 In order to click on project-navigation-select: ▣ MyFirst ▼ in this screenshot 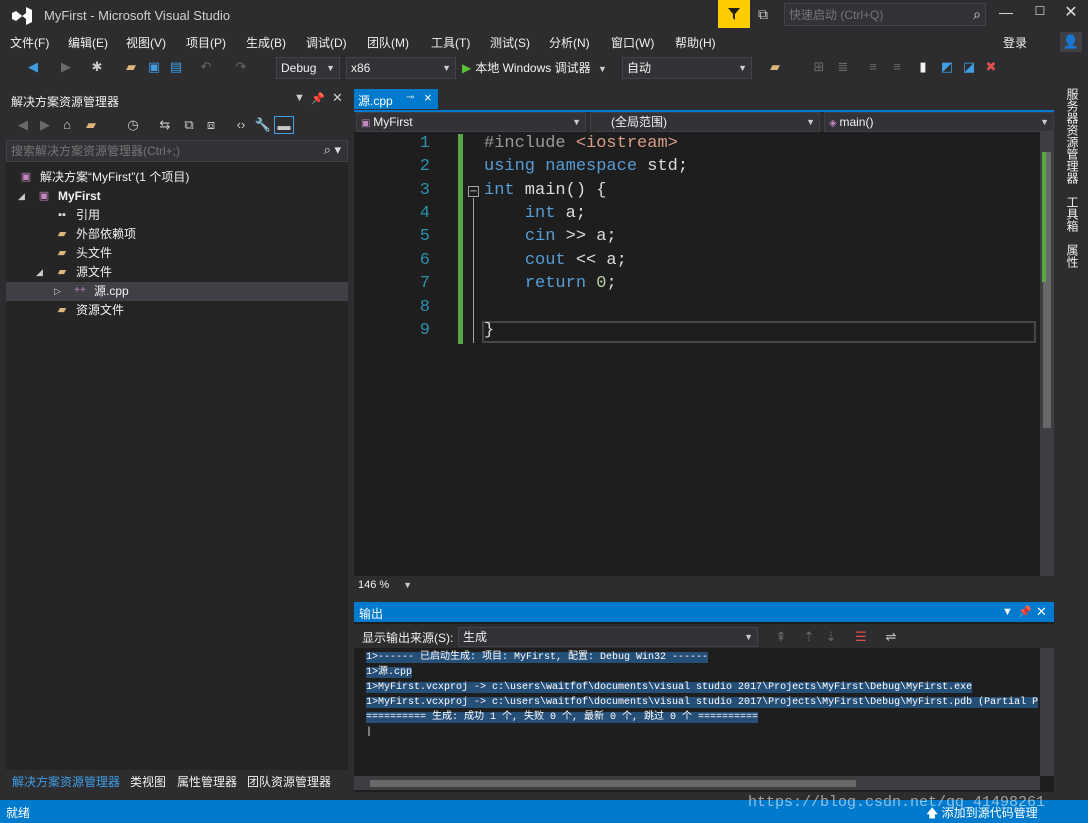, I will do `click(471, 122)`.